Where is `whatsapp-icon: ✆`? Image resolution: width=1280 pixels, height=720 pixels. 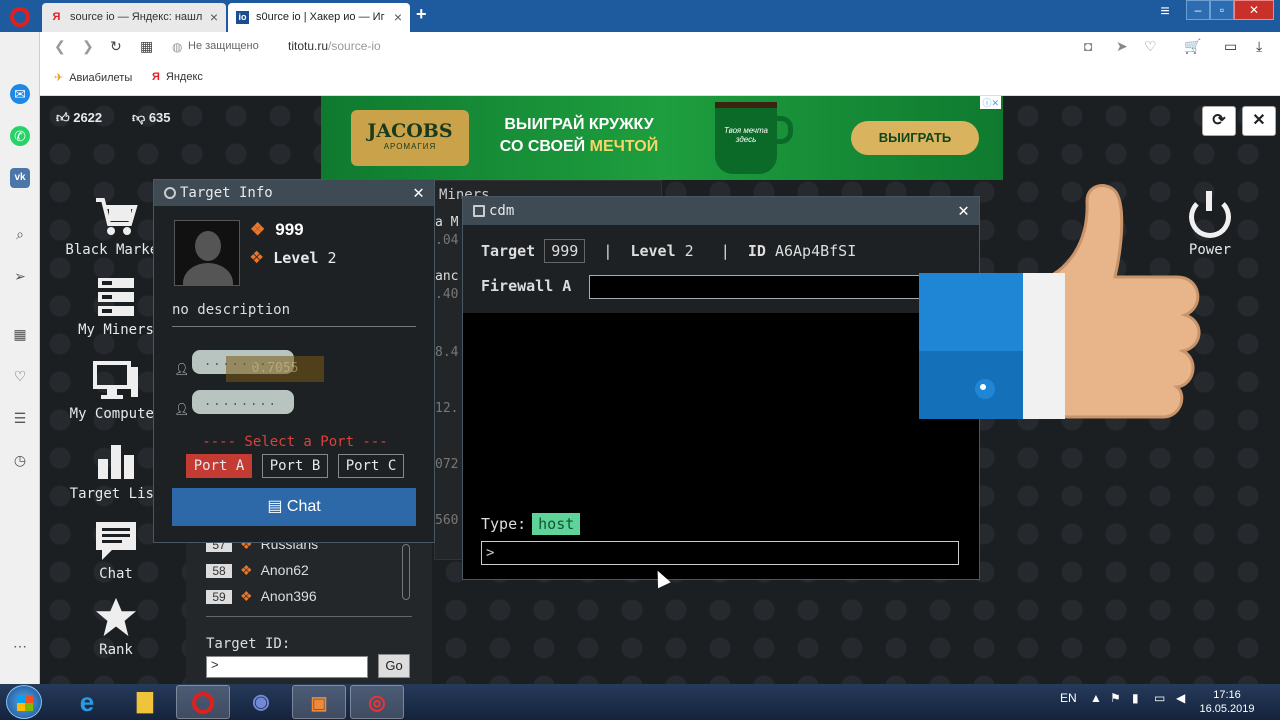 whatsapp-icon: ✆ is located at coordinates (20, 136).